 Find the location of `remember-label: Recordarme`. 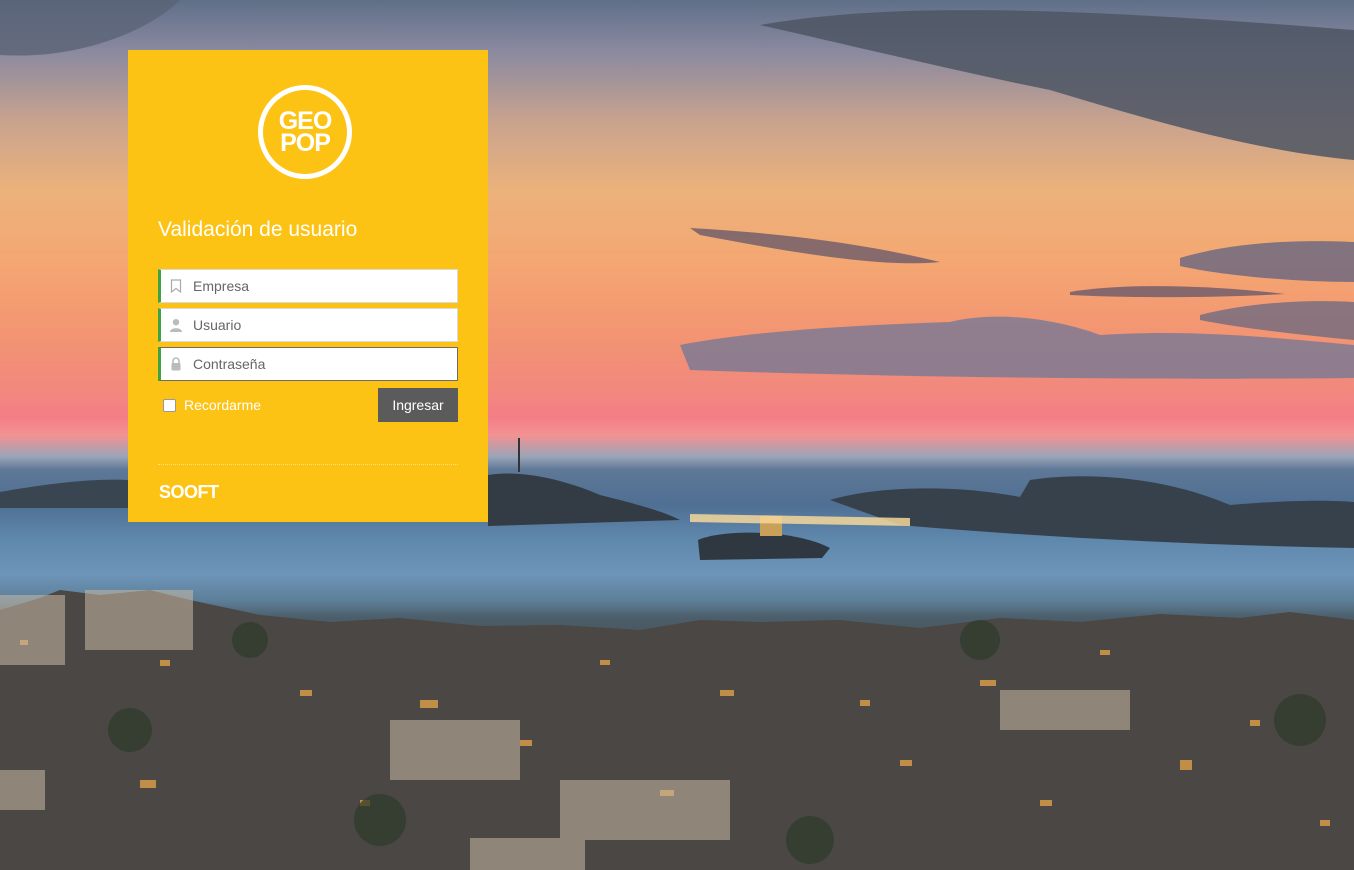

remember-label: Recordarme is located at coordinates (223, 405).